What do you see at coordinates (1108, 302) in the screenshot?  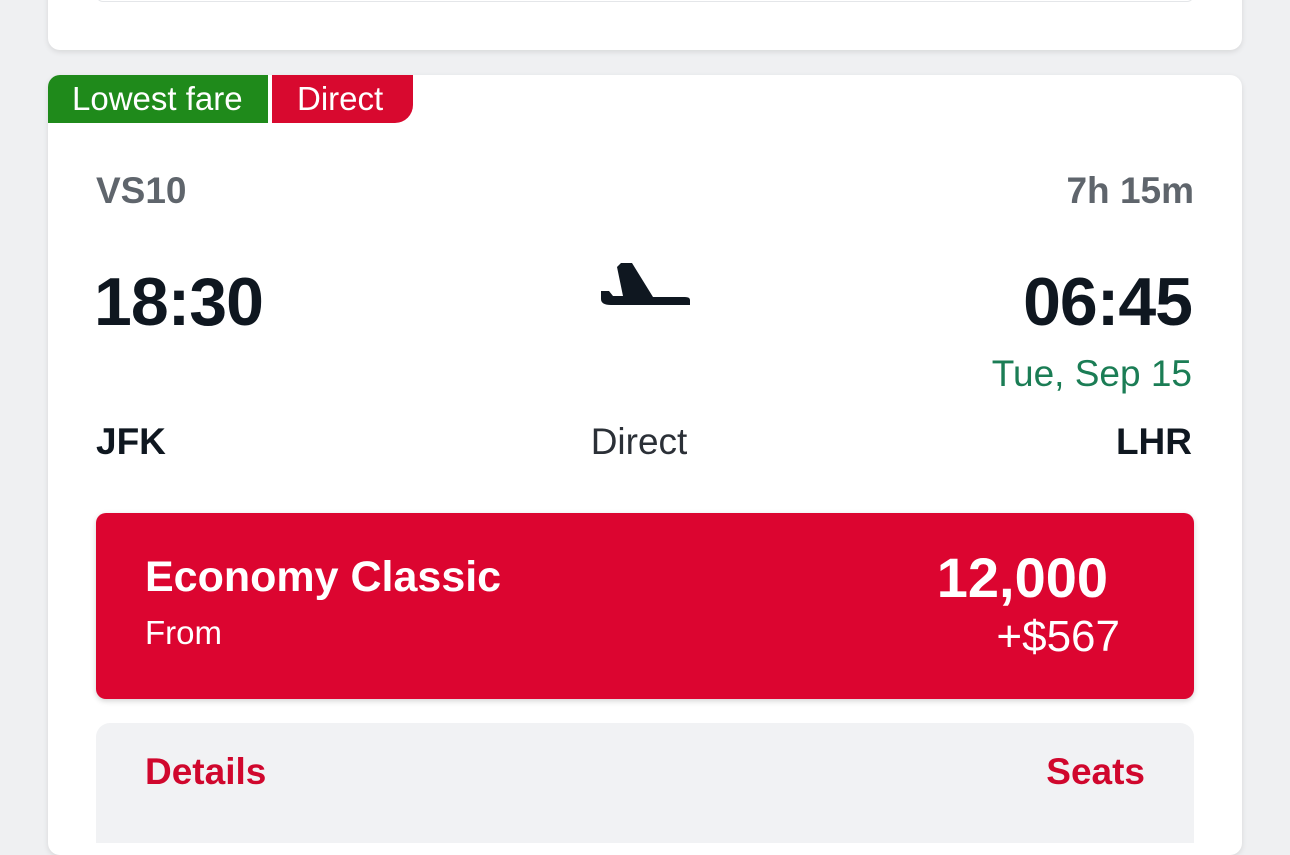 I see `arrival-time: 06:45` at bounding box center [1108, 302].